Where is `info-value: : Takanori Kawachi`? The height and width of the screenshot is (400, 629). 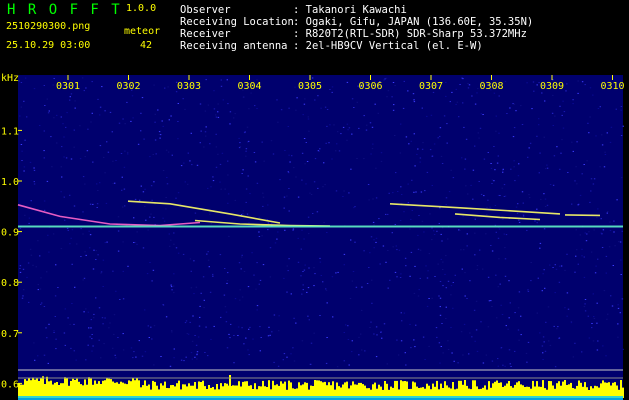 info-value: : Takanori Kawachi is located at coordinates (350, 10).